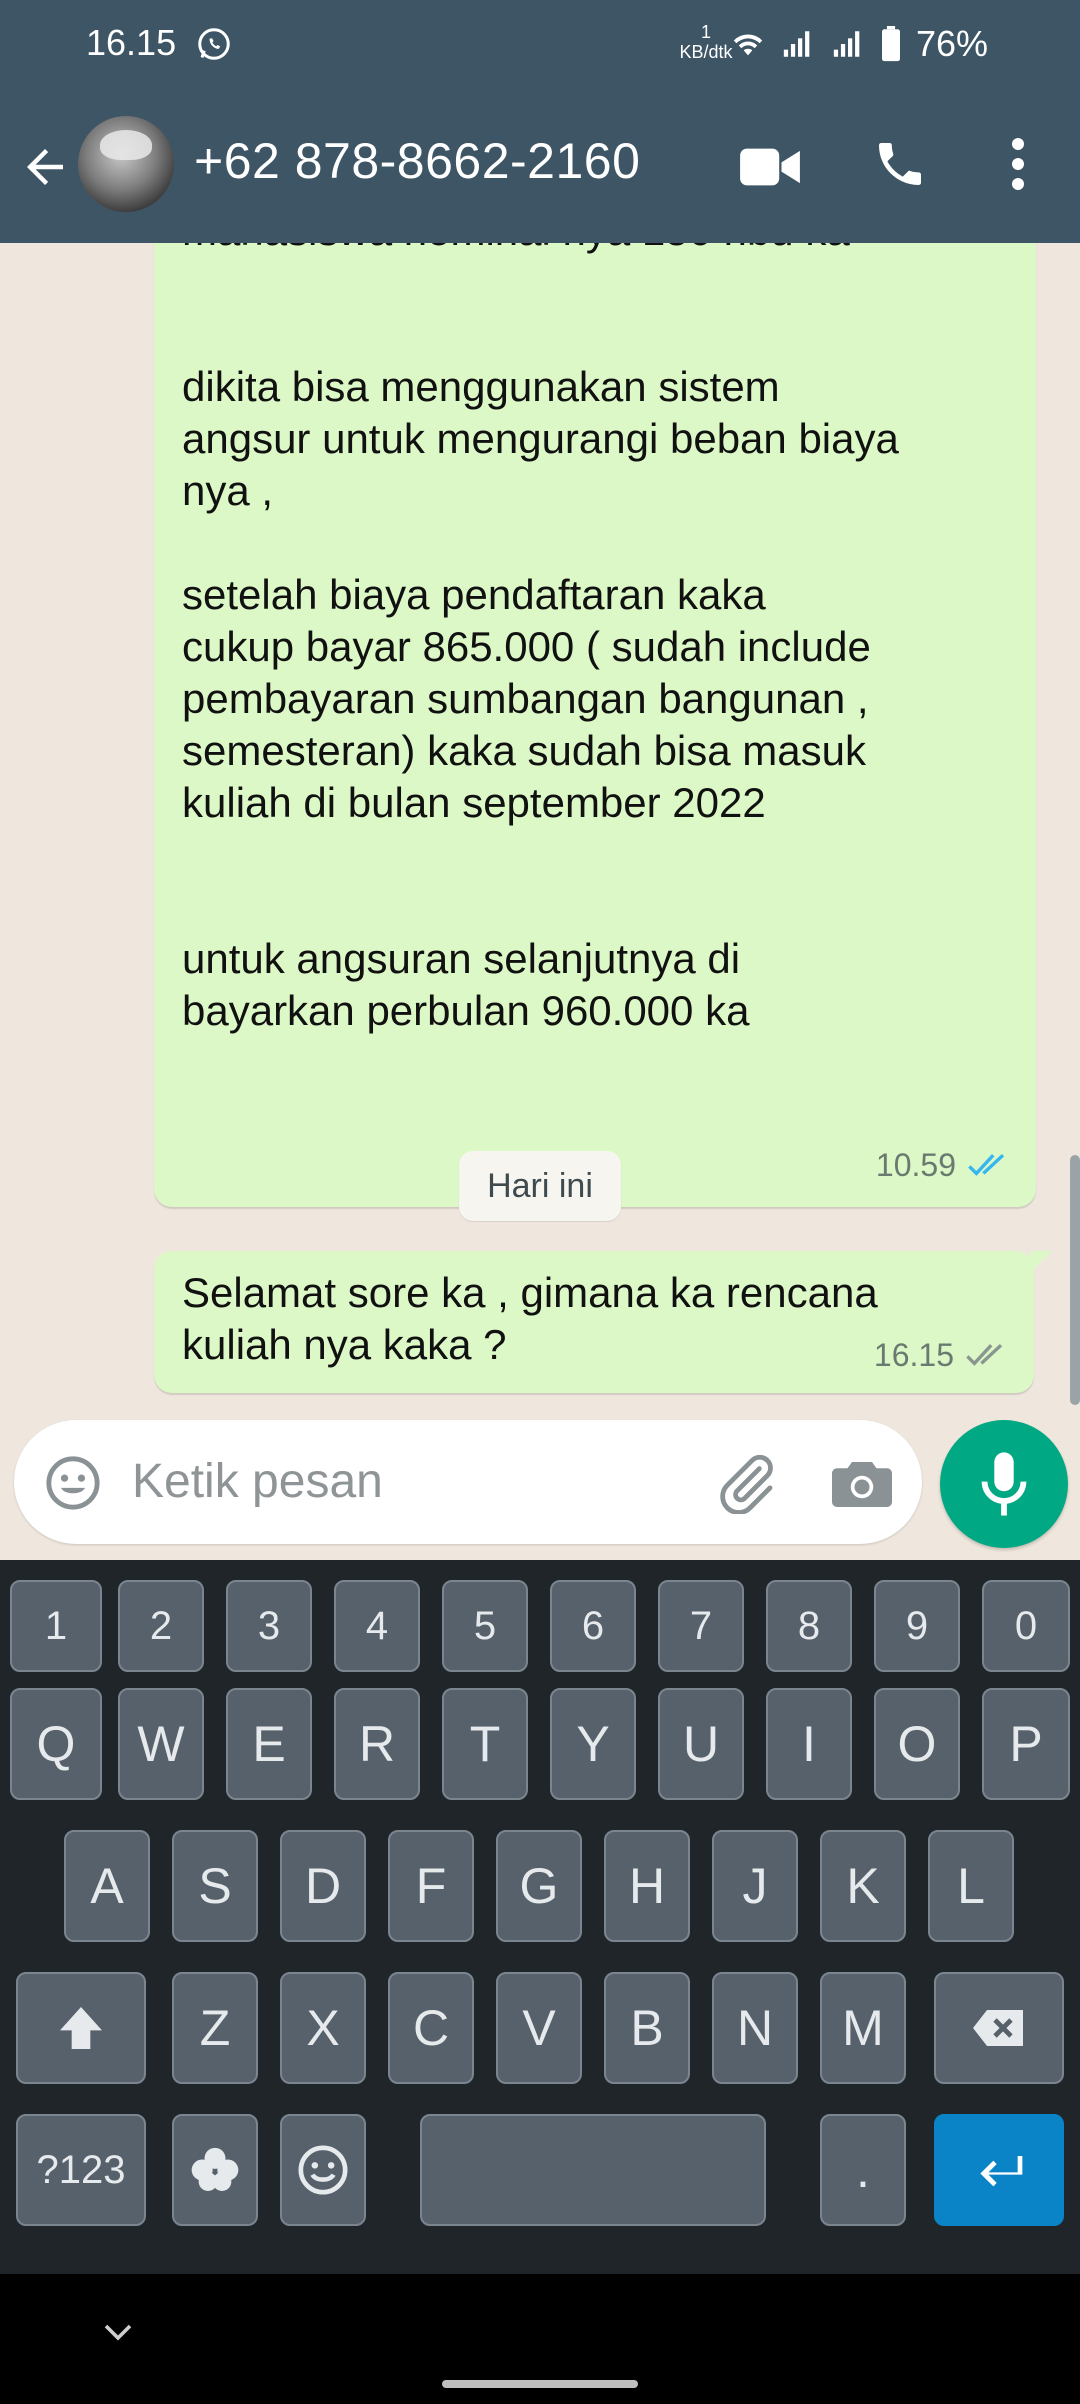 Image resolution: width=1080 pixels, height=2404 pixels. I want to click on key-t: T, so click(485, 1744).